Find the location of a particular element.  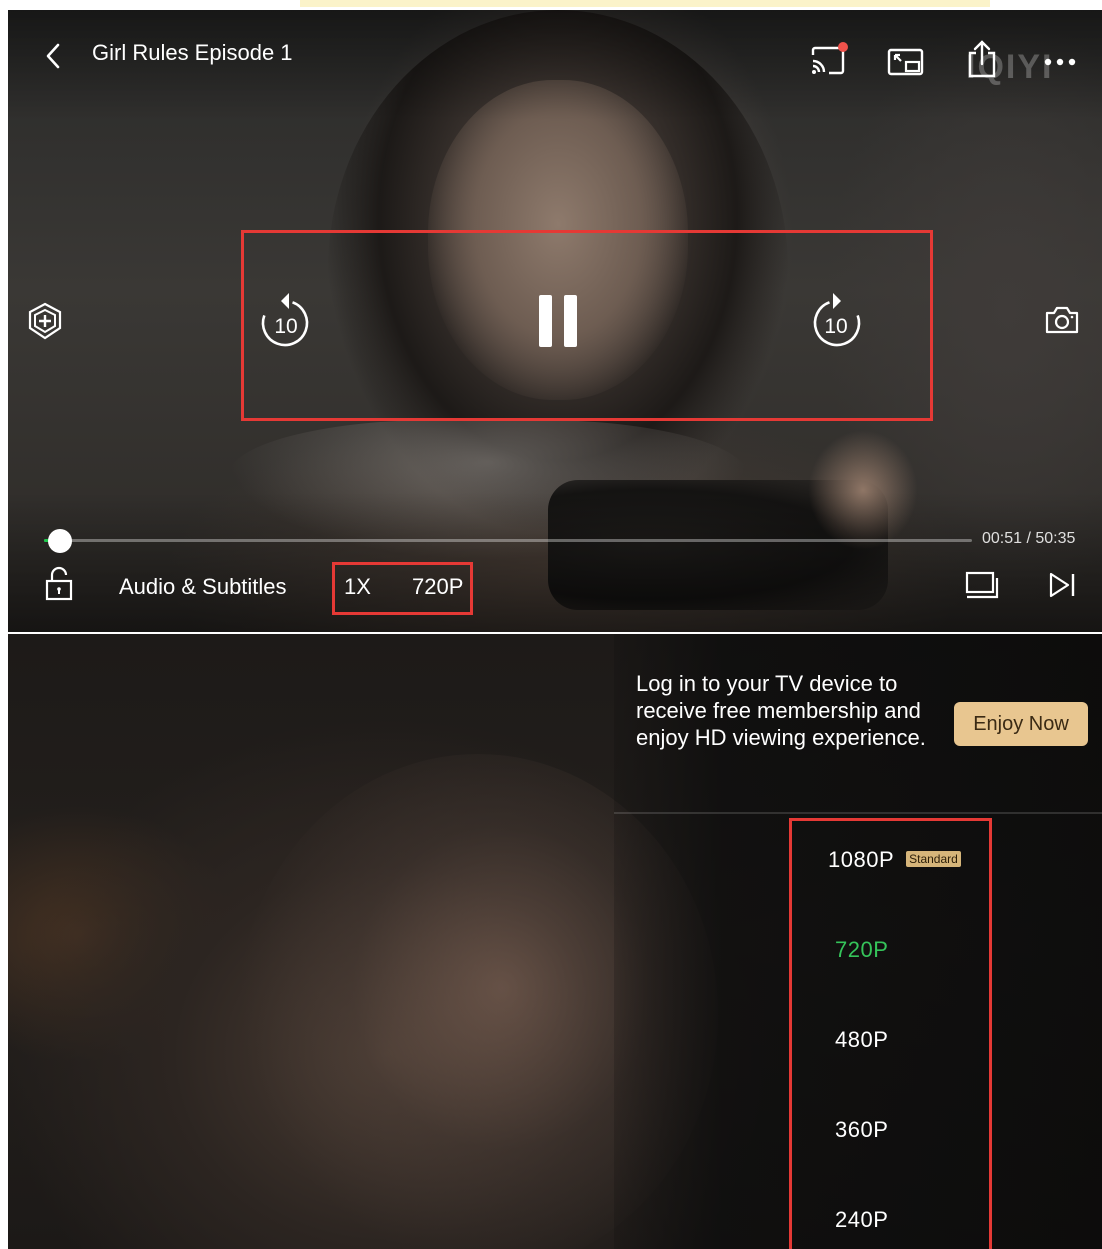

next-episode-button is located at coordinates (1062, 585).